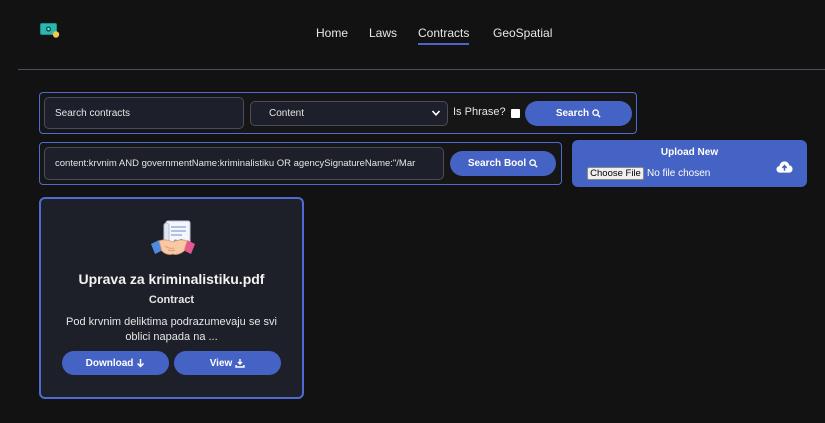 The width and height of the screenshot is (825, 423). I want to click on handshake-contract-icon, so click(173, 237).